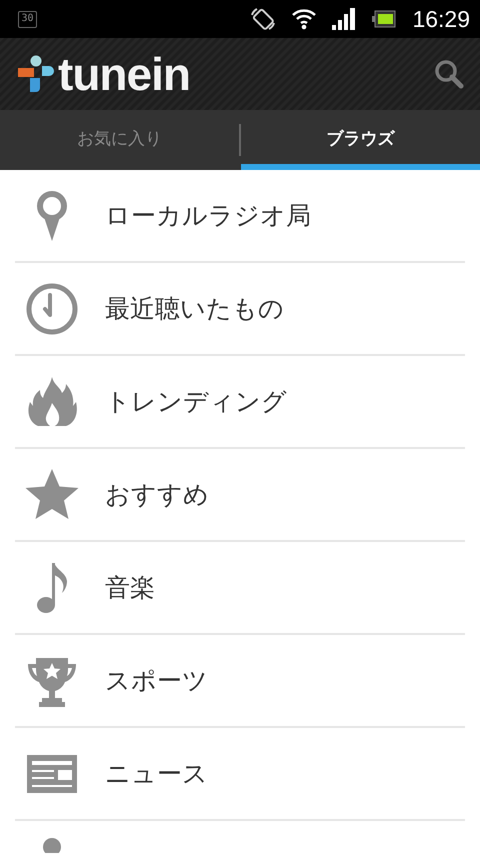 Image resolution: width=480 pixels, height=854 pixels. Describe the element at coordinates (124, 74) in the screenshot. I see `app-logo-text: tunein` at that location.